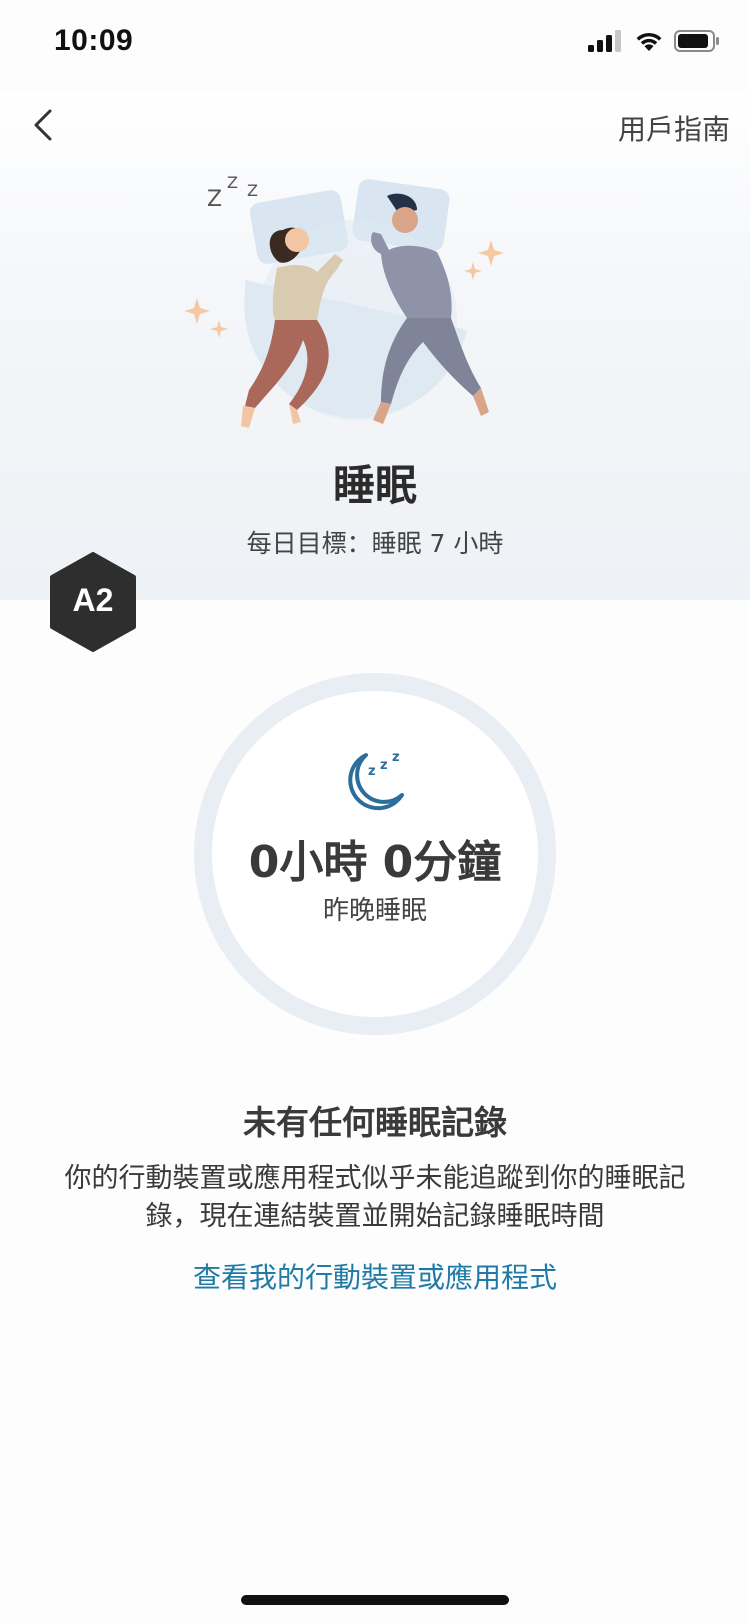 The image size is (750, 1623). What do you see at coordinates (375, 1197) in the screenshot?
I see `empty-state-description: 你的行動裝置或應用程式似乎未能追蹤到你的睡眠記錄，現在連結裝置並開始記錄睡眠時間` at bounding box center [375, 1197].